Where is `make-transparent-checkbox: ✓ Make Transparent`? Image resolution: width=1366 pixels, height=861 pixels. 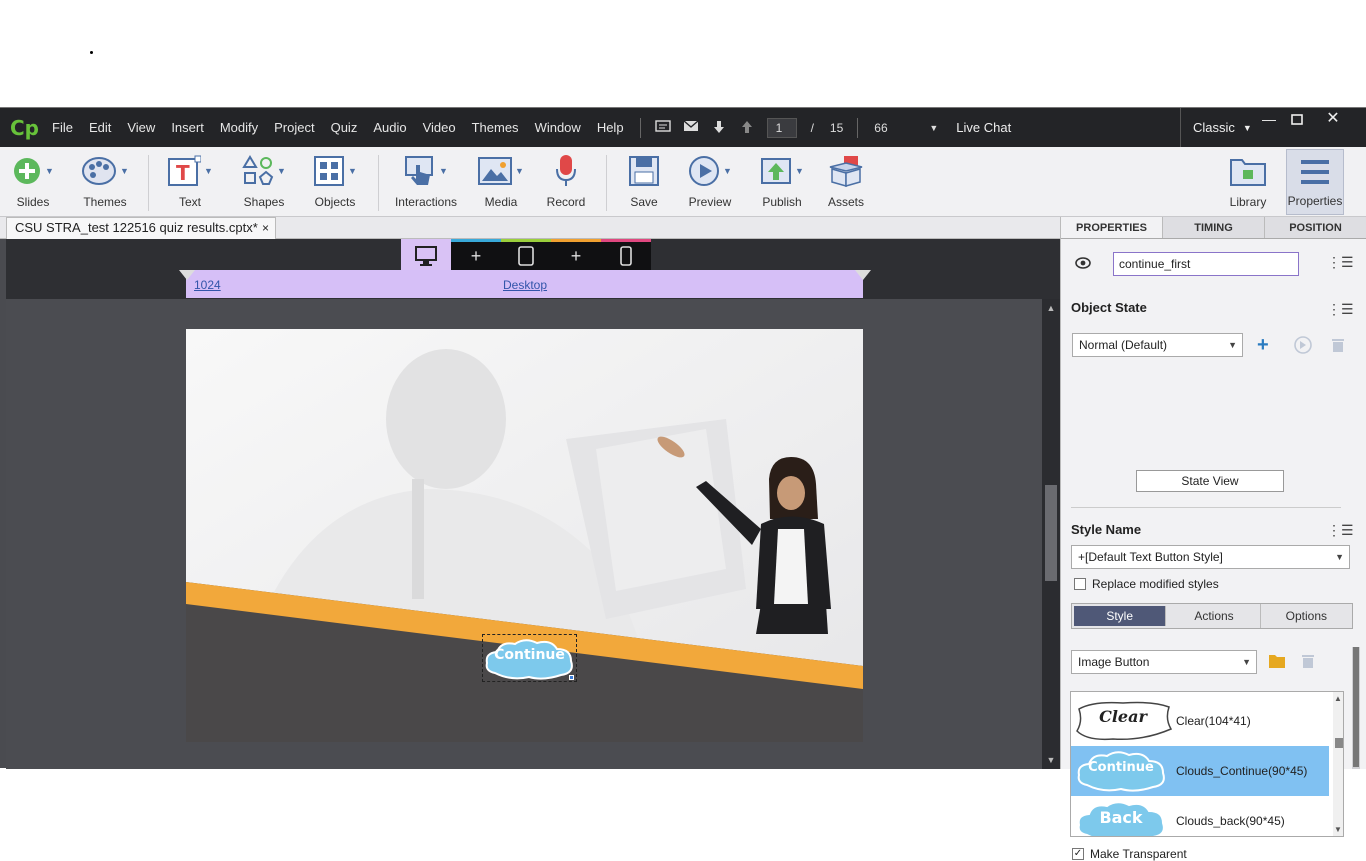
make-transparent-checkbox: ✓ Make Transparent is located at coordinates (1129, 854).